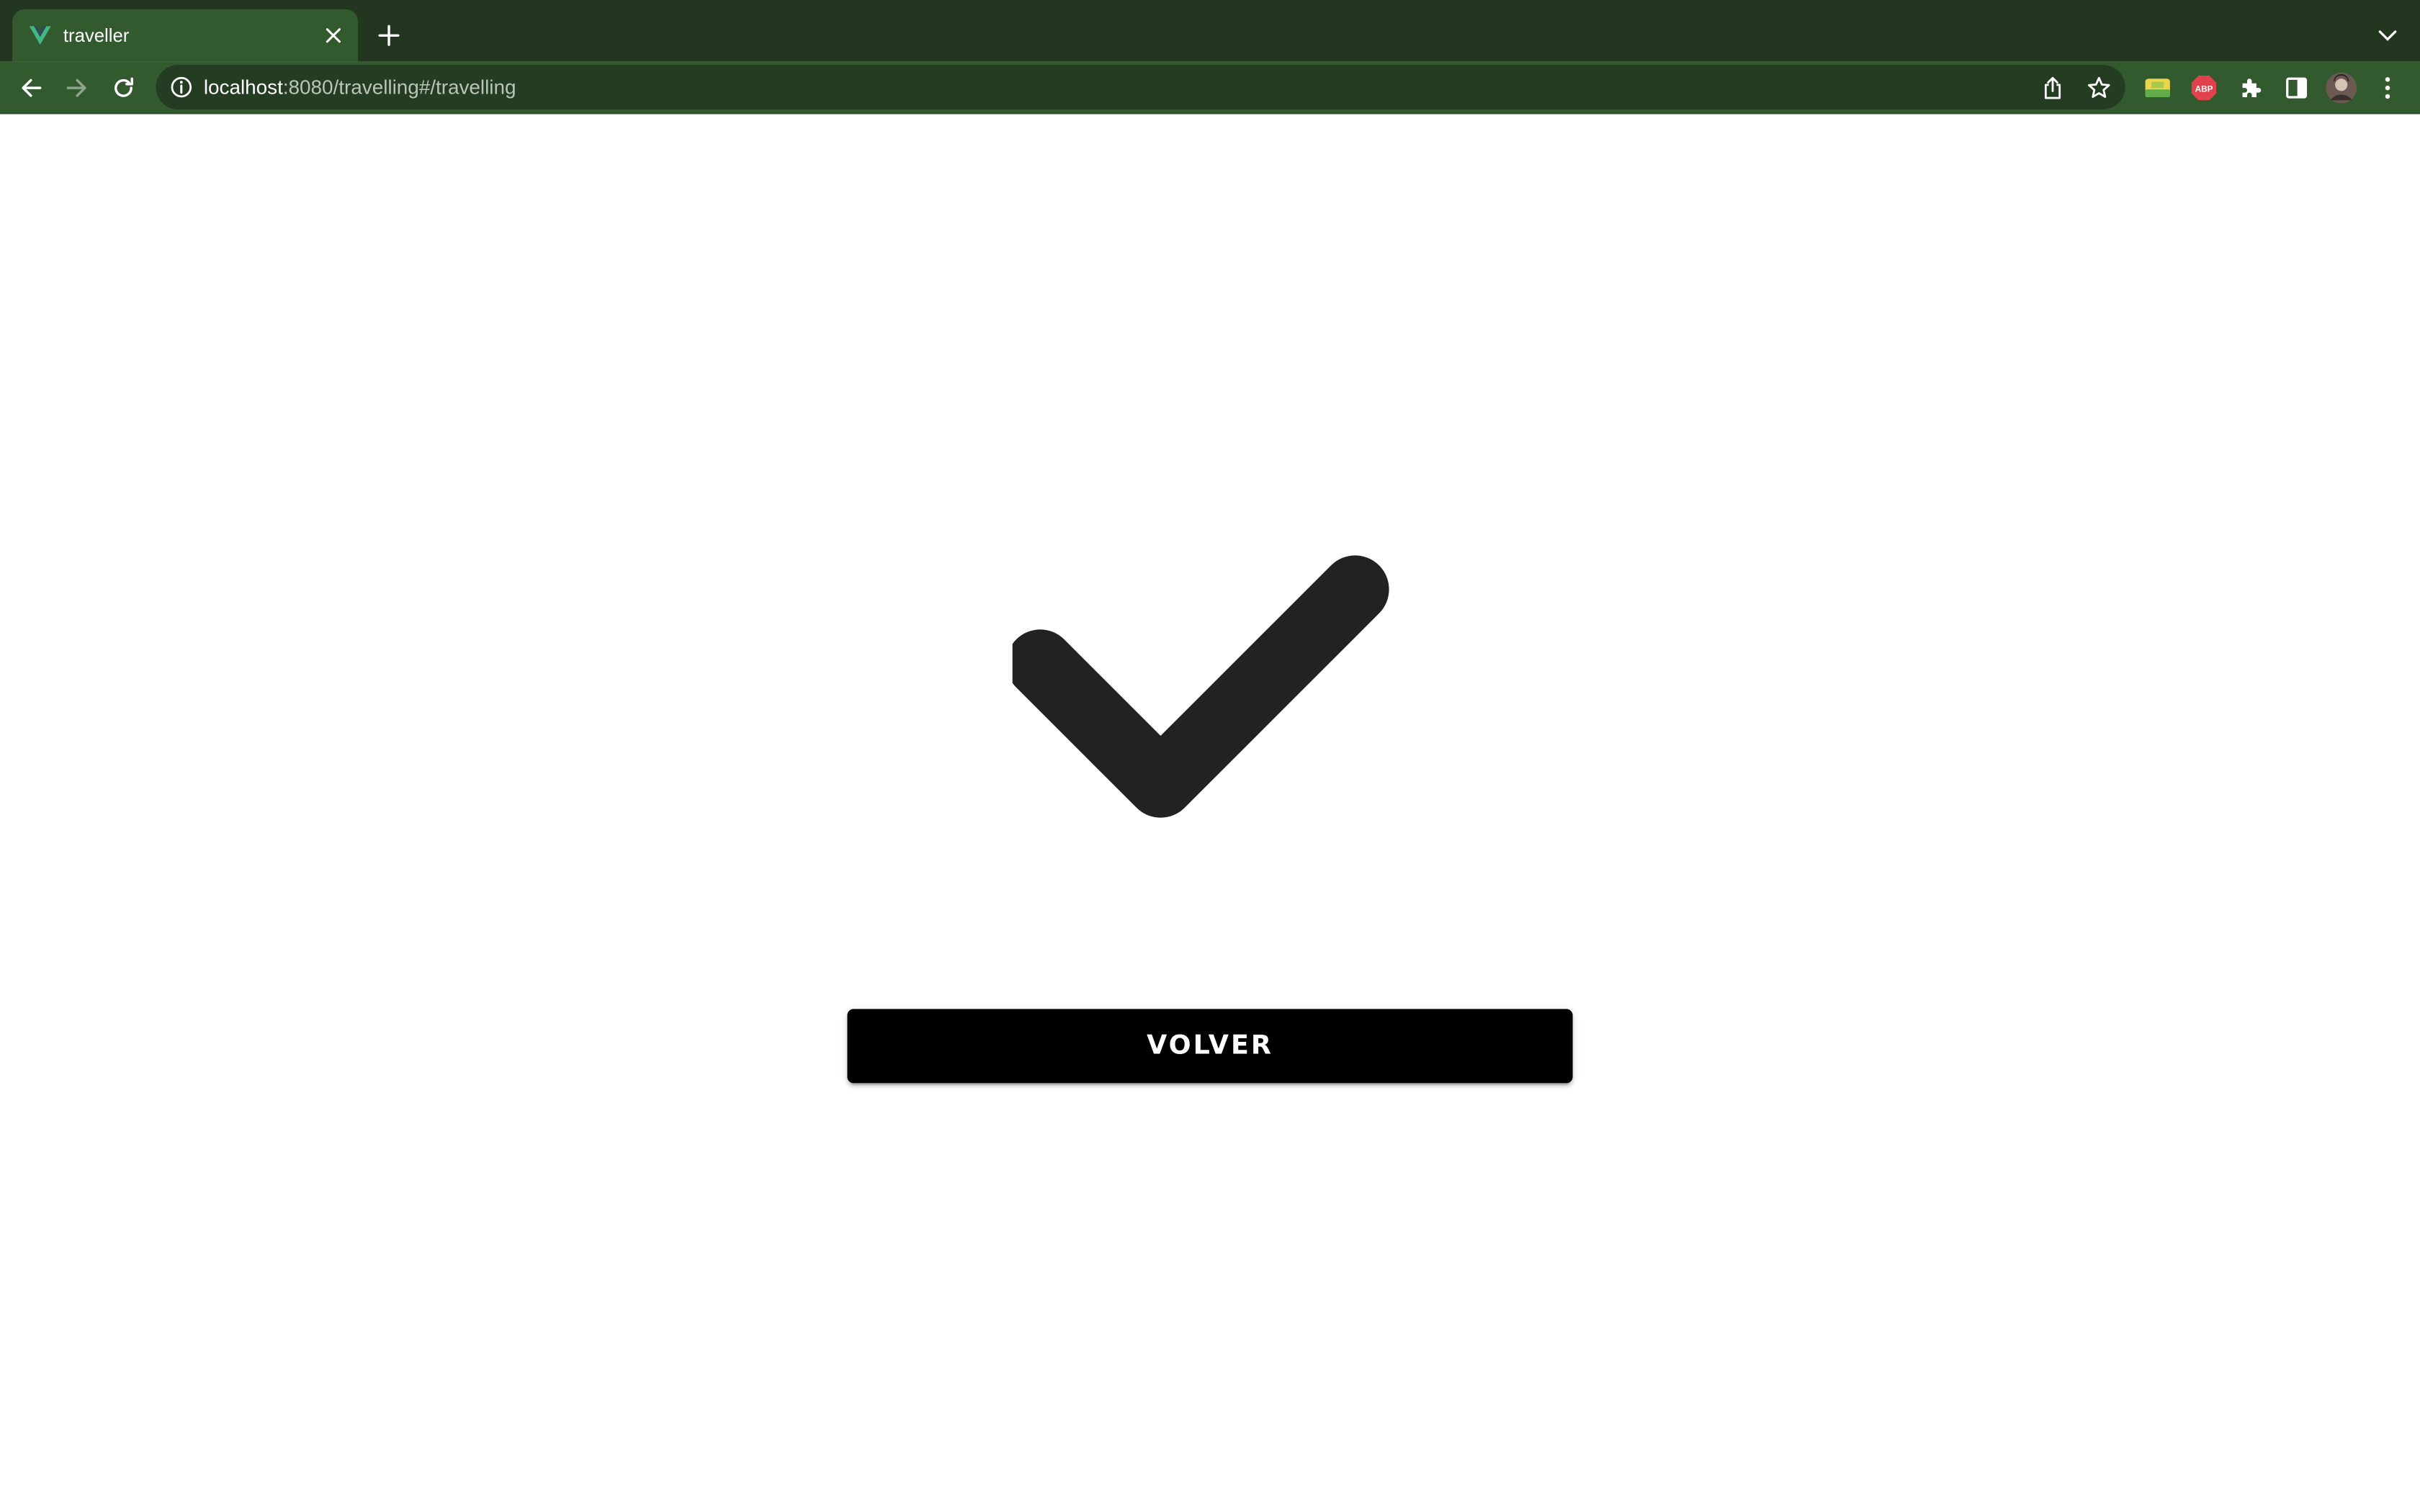  Describe the element at coordinates (2296, 88) in the screenshot. I see `side-panel-icon` at that location.